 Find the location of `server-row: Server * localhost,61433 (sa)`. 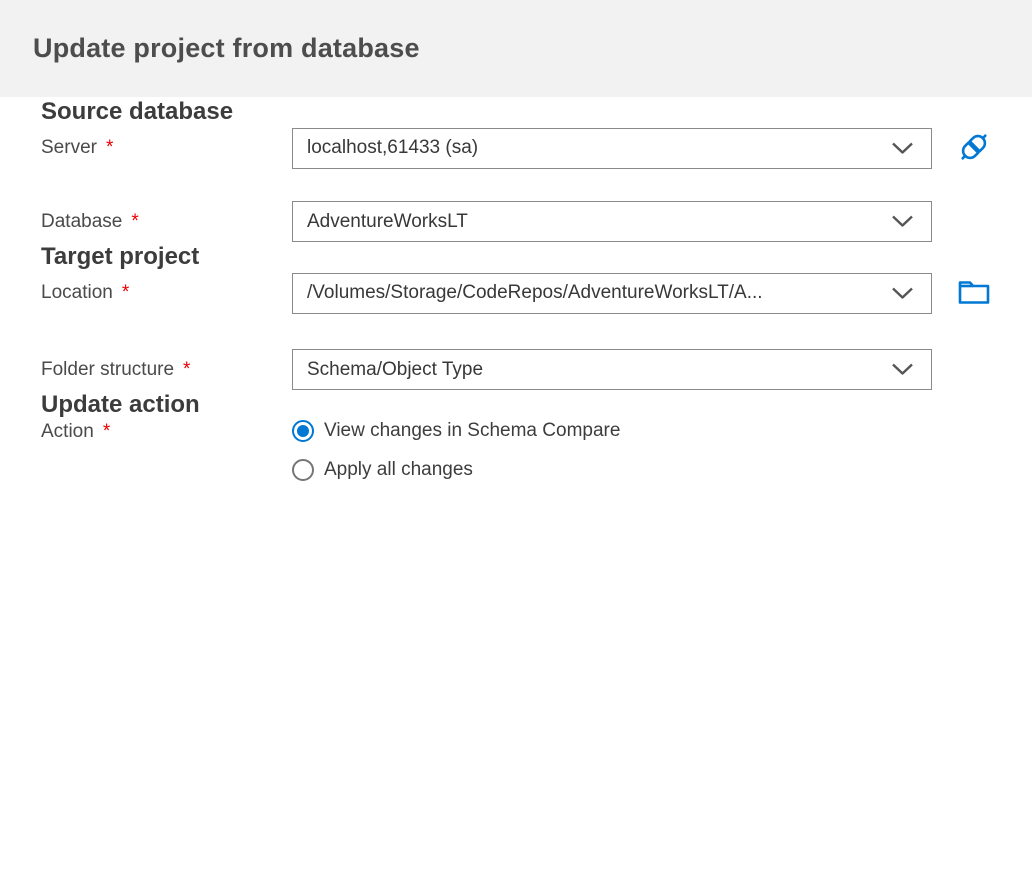

server-row: Server * localhost,61433 (sa) is located at coordinates (516, 148).